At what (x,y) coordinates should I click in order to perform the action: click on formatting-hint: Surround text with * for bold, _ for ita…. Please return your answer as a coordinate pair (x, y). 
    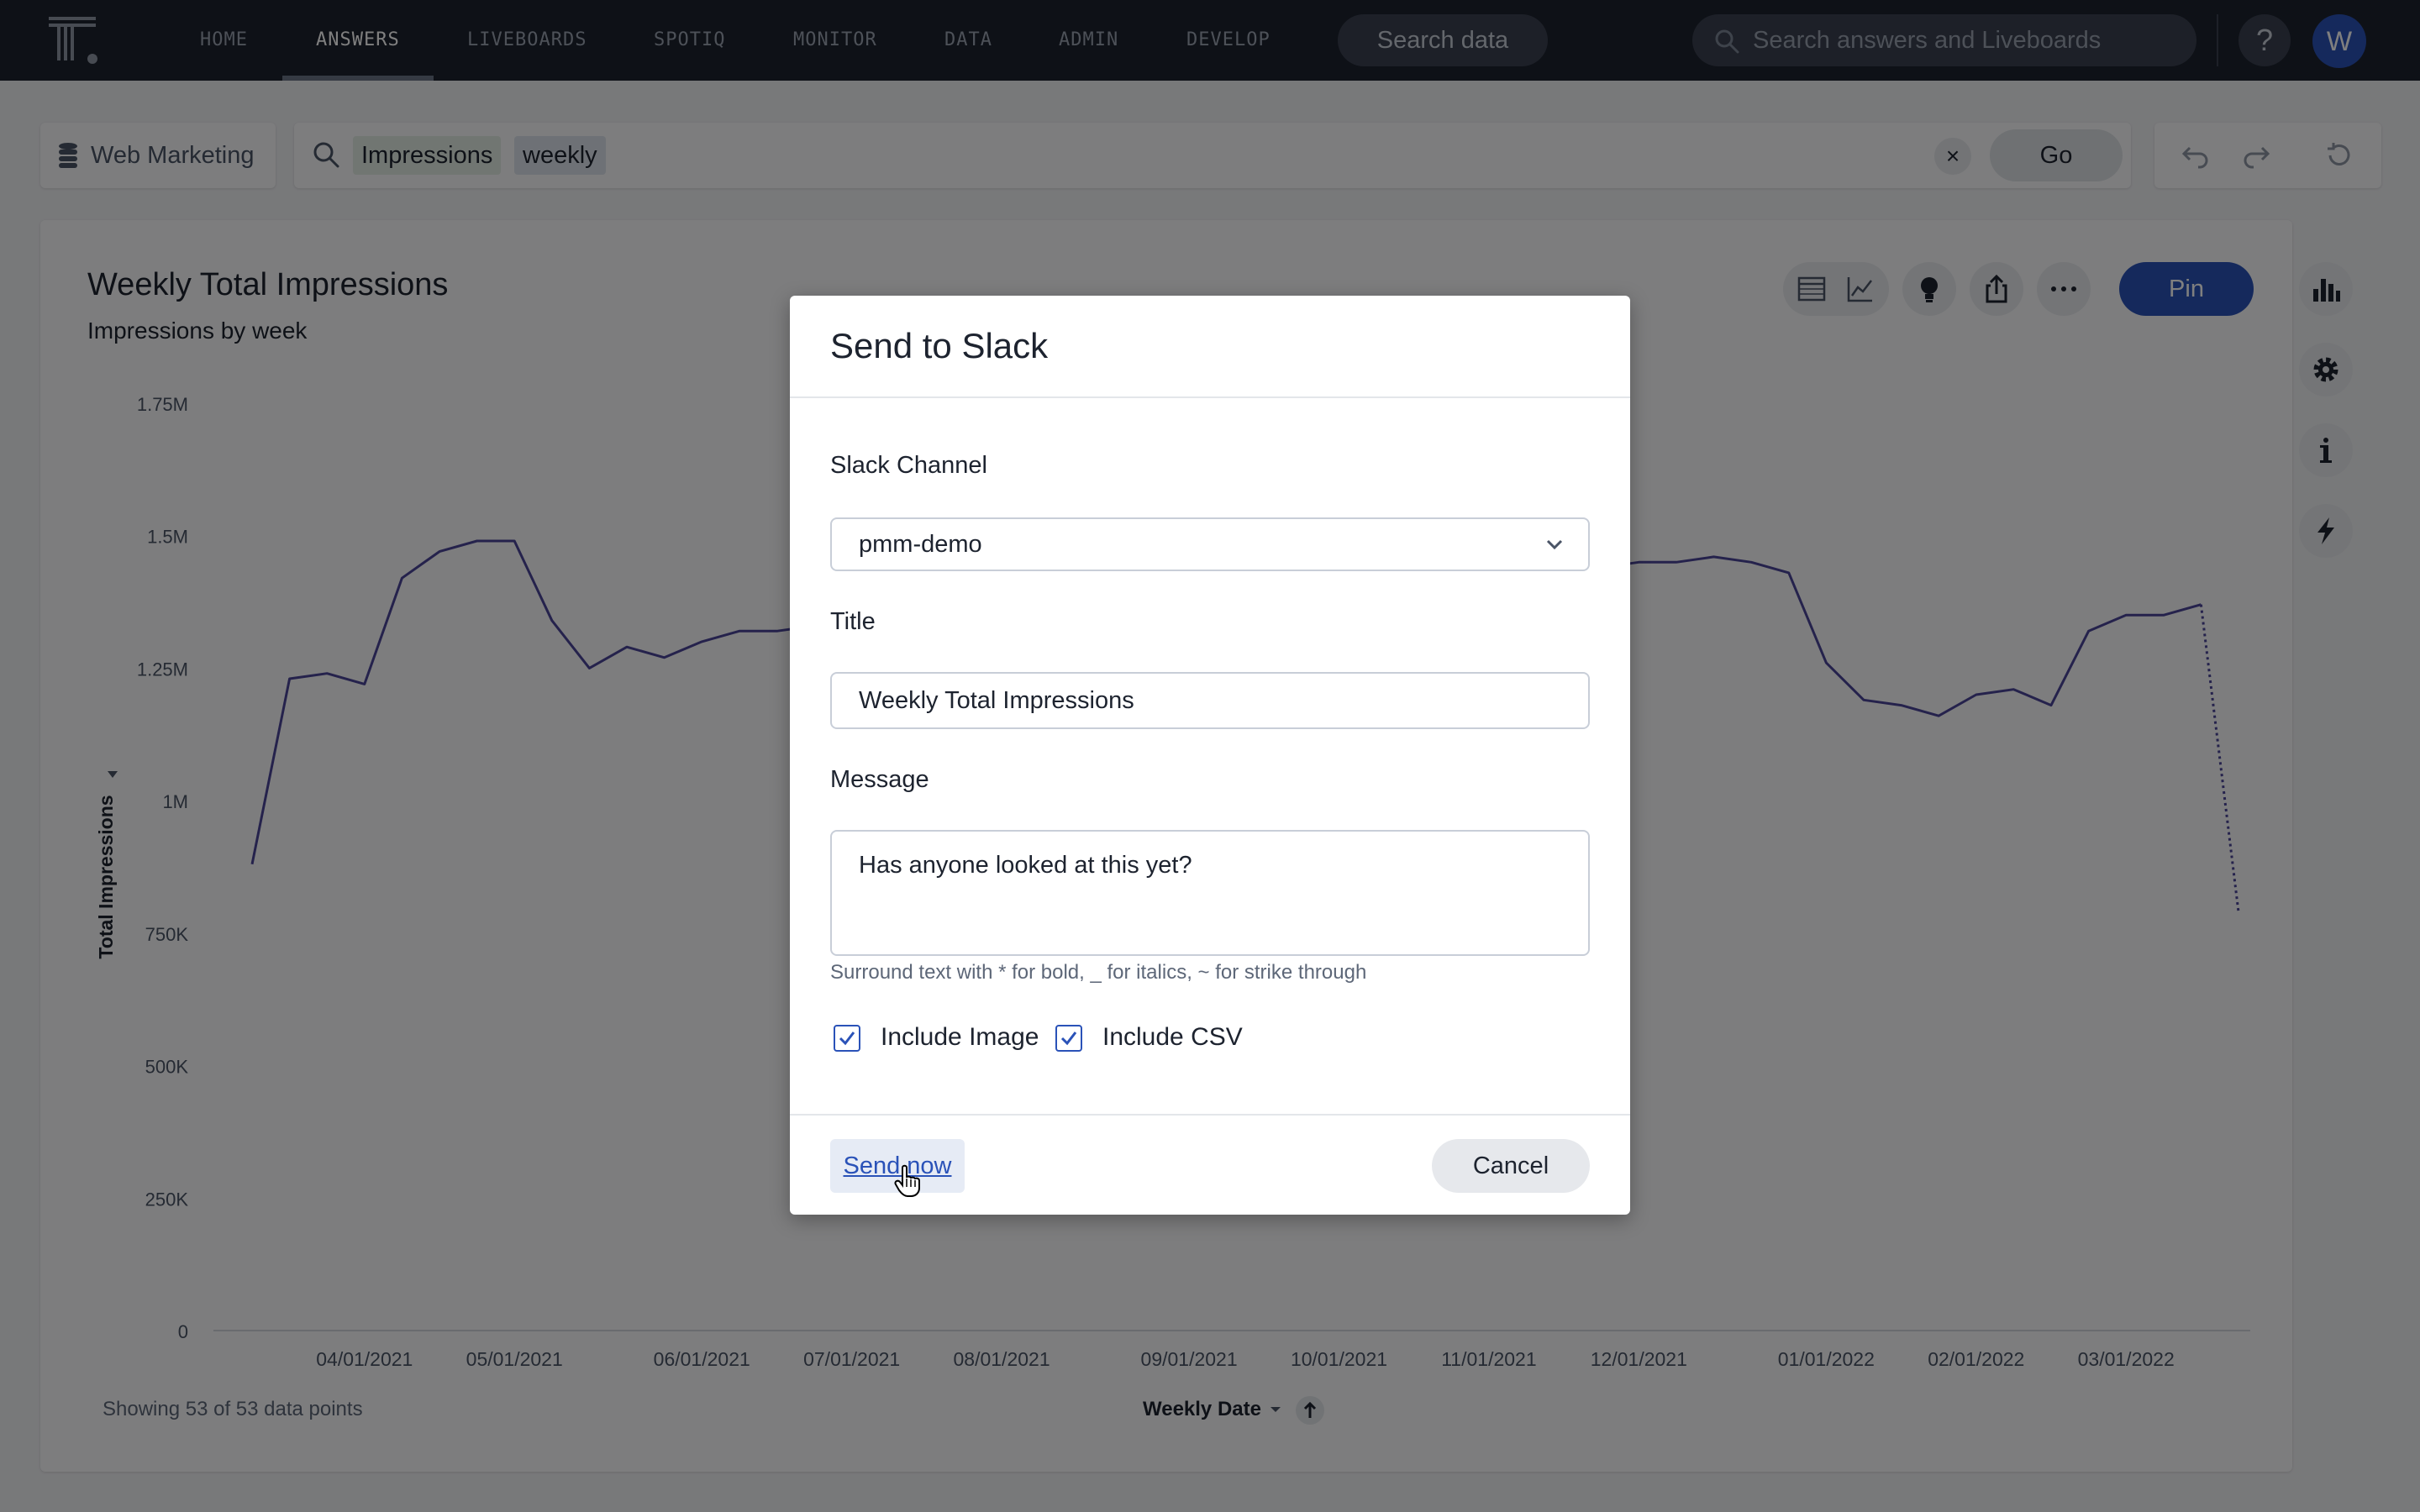
    Looking at the image, I should click on (1098, 972).